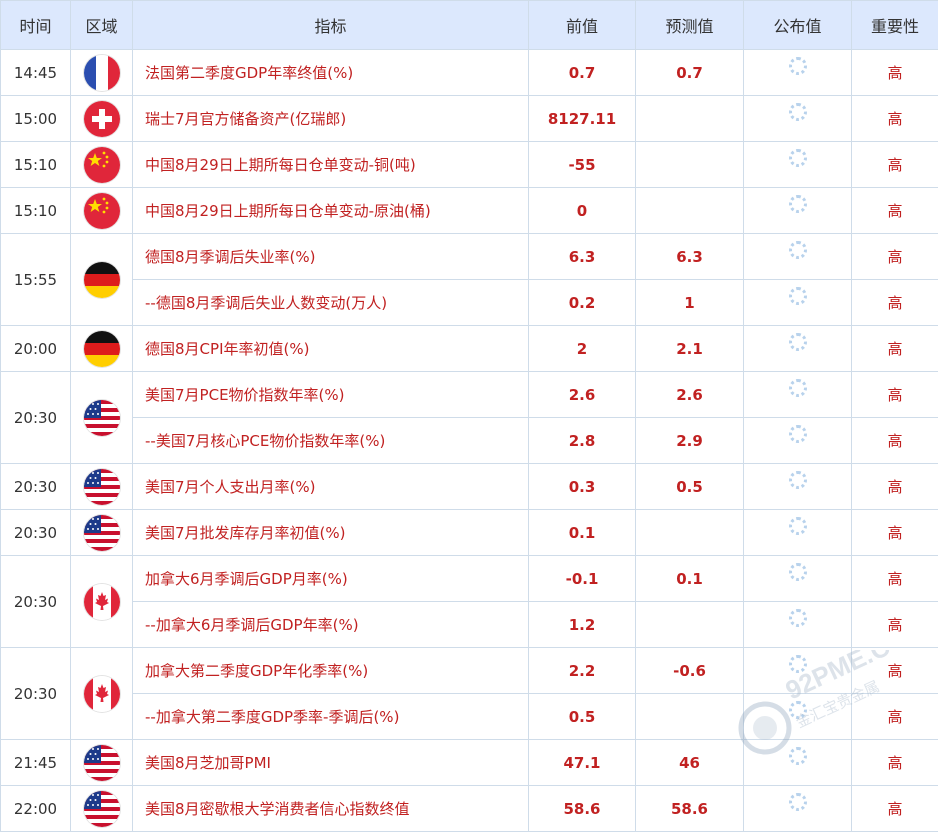  I want to click on previous-value: -55, so click(582, 164).